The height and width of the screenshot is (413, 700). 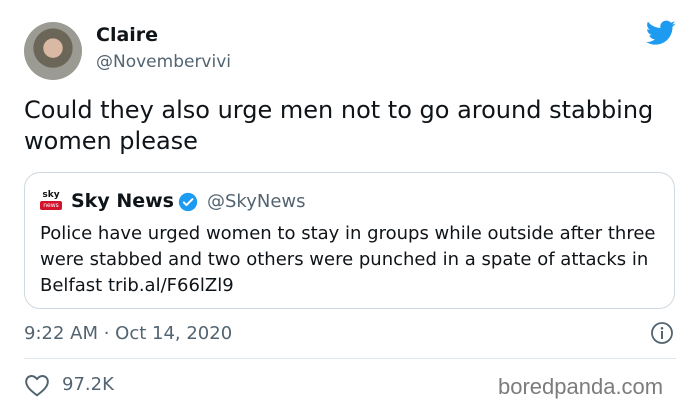 What do you see at coordinates (51, 205) in the screenshot?
I see `news-logo-text: news` at bounding box center [51, 205].